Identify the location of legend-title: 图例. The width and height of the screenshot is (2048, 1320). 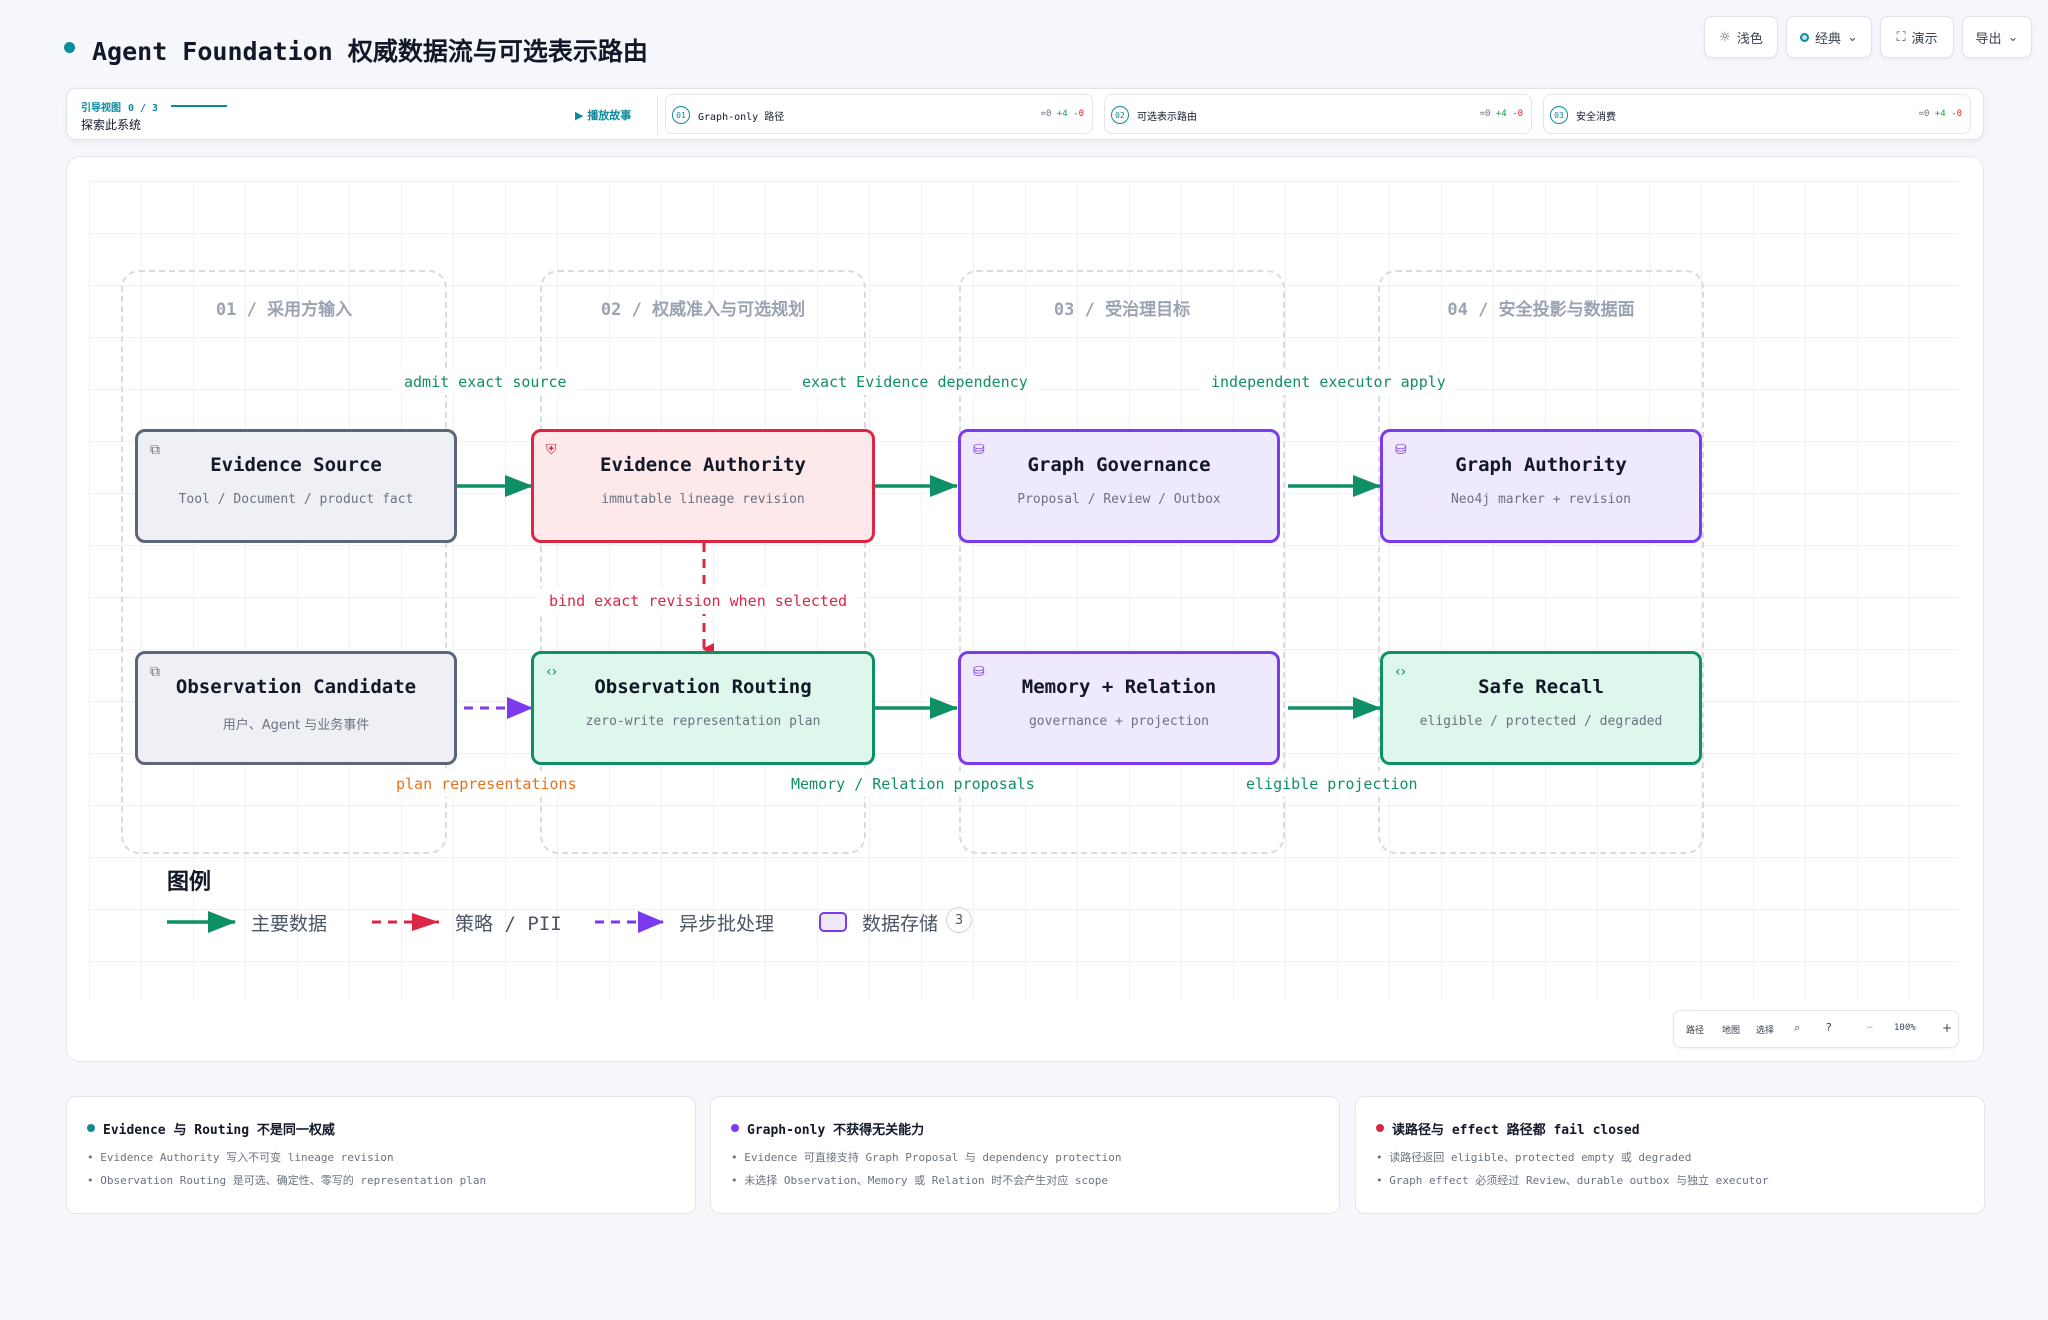
(189, 882).